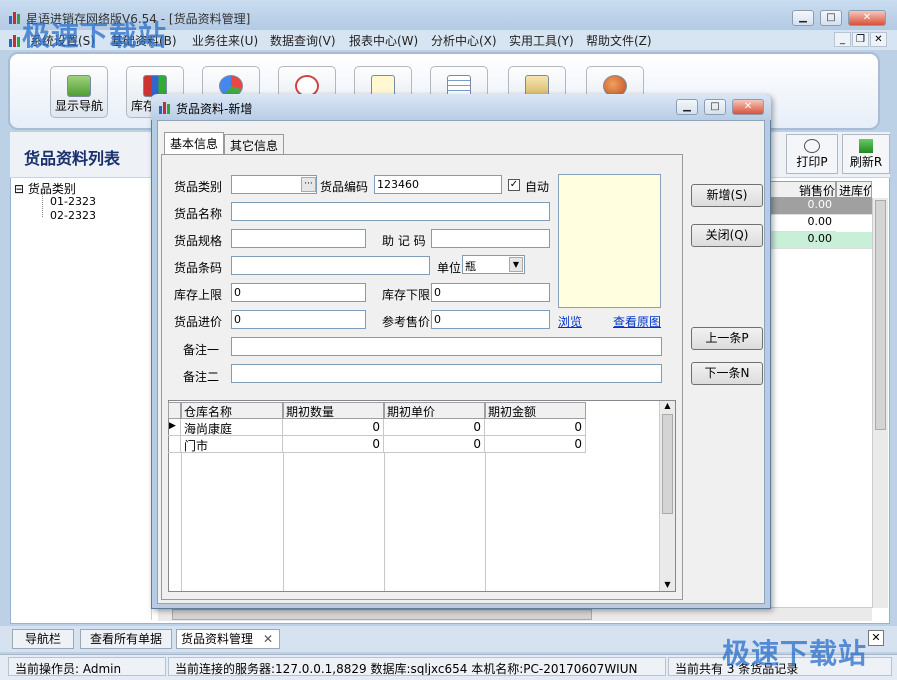 Image resolution: width=897 pixels, height=680 pixels. Describe the element at coordinates (812, 162) in the screenshot. I see `print-label: 打印P` at that location.